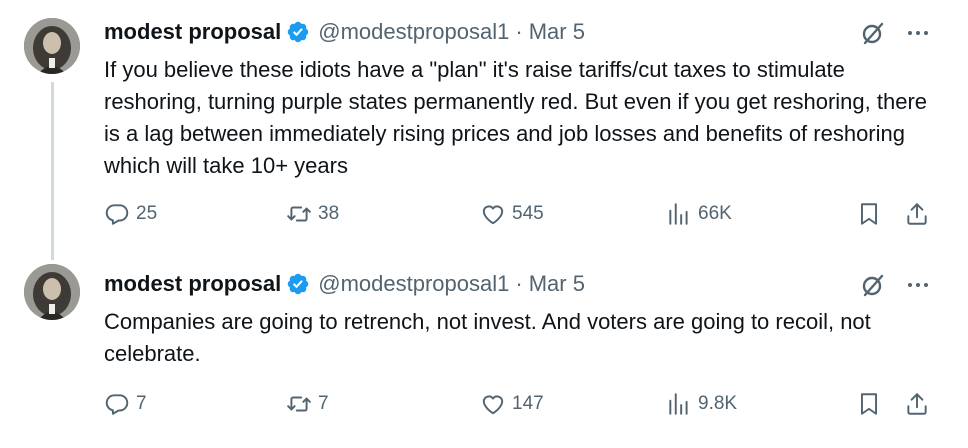  I want to click on like-button: 147, so click(512, 404).